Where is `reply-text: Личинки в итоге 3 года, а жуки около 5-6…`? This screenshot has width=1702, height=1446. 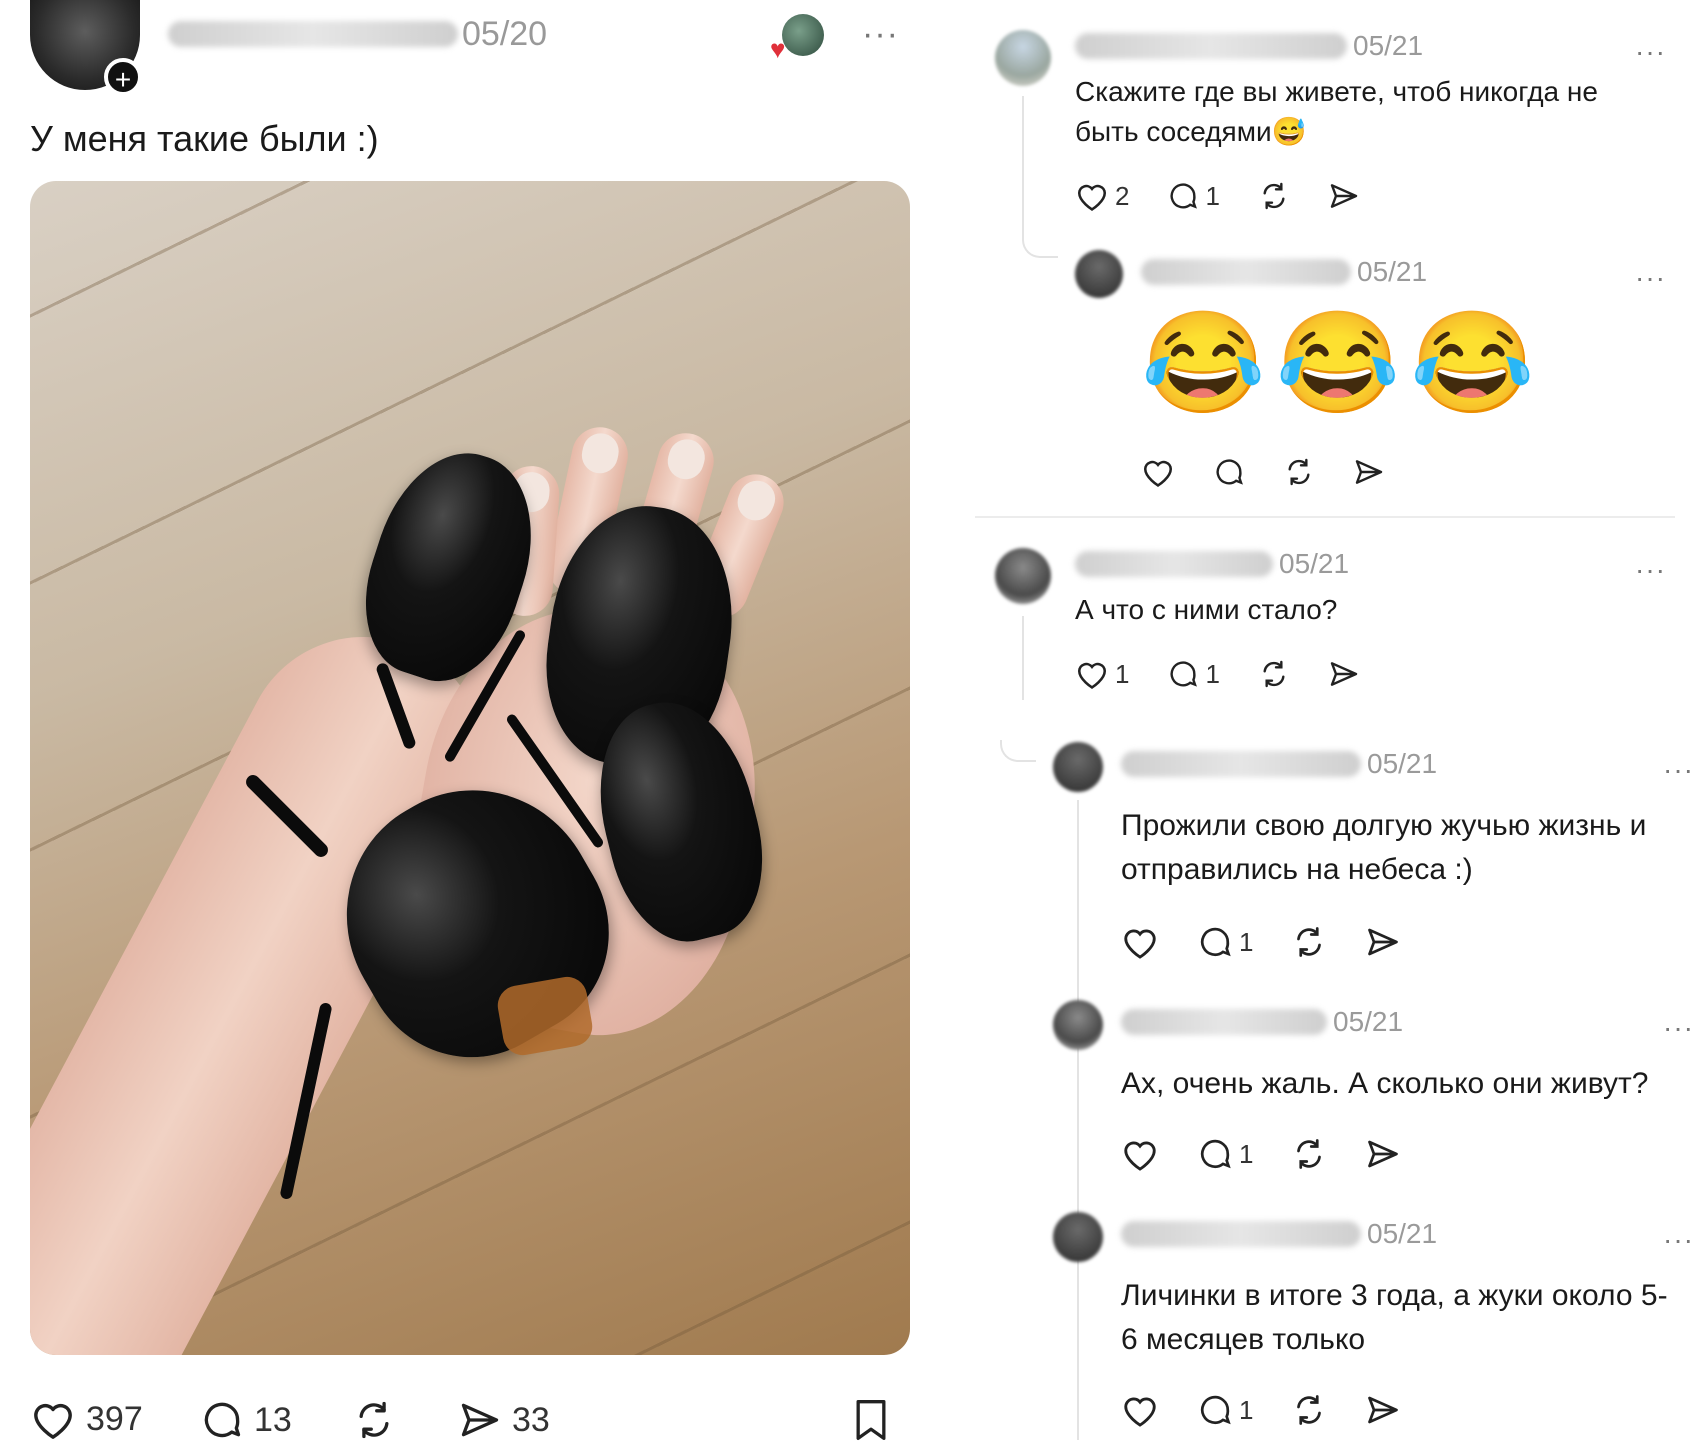
reply-text: Личинки в итоге 3 года, а жуки около 5-6… is located at coordinates (1394, 1317).